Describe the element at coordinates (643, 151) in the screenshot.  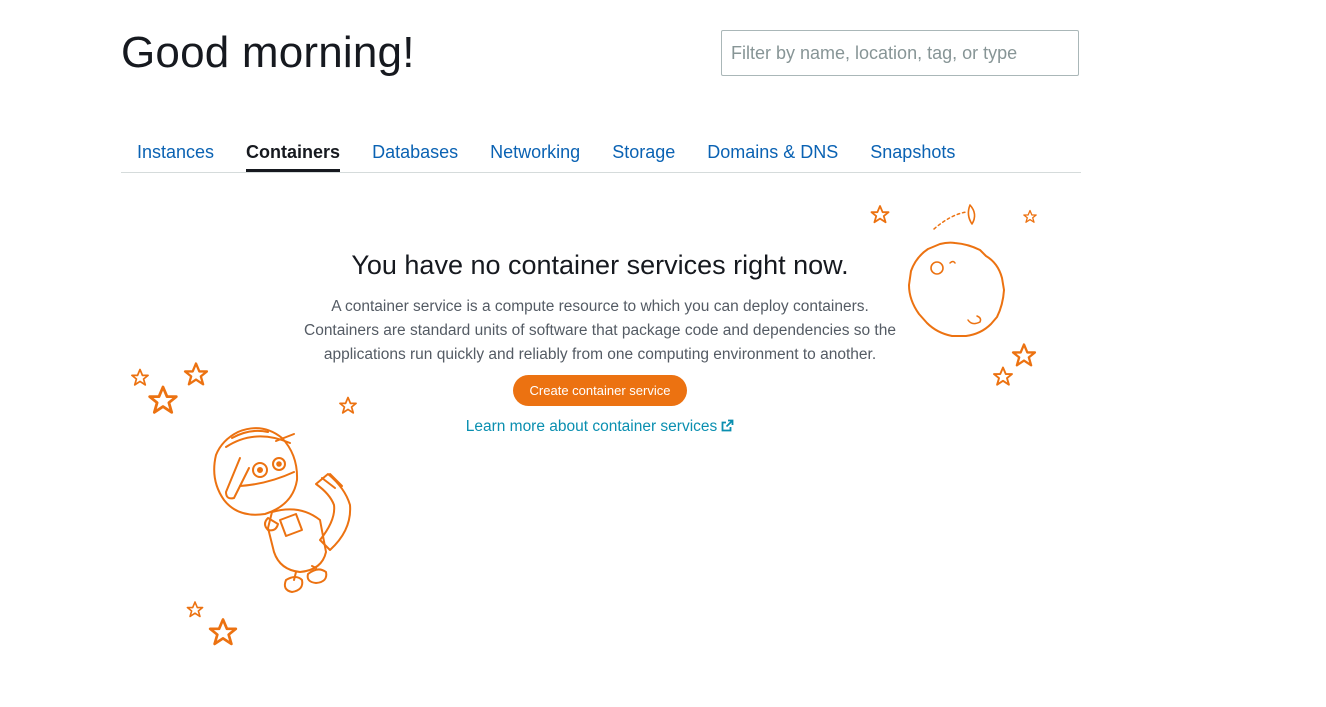
I see `tab-storage: Storage` at that location.